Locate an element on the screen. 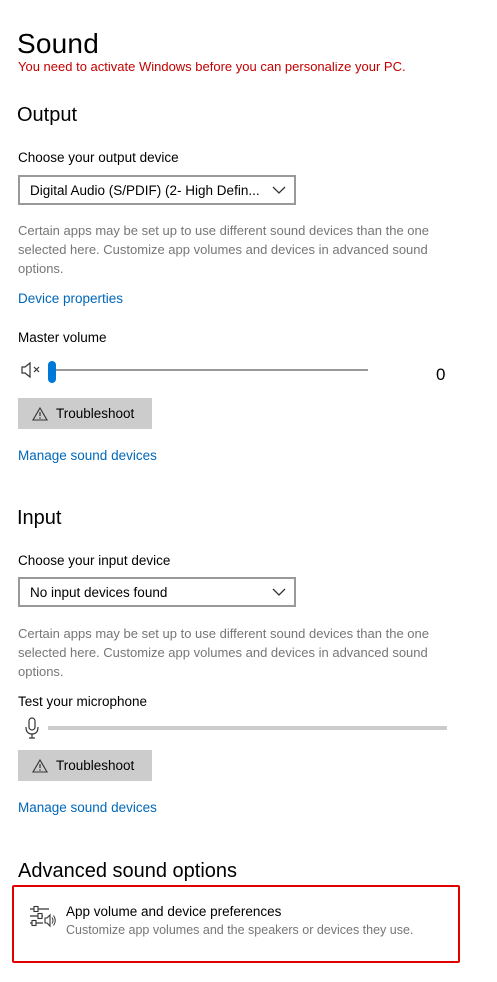  speaker-muted-icon is located at coordinates (31, 372).